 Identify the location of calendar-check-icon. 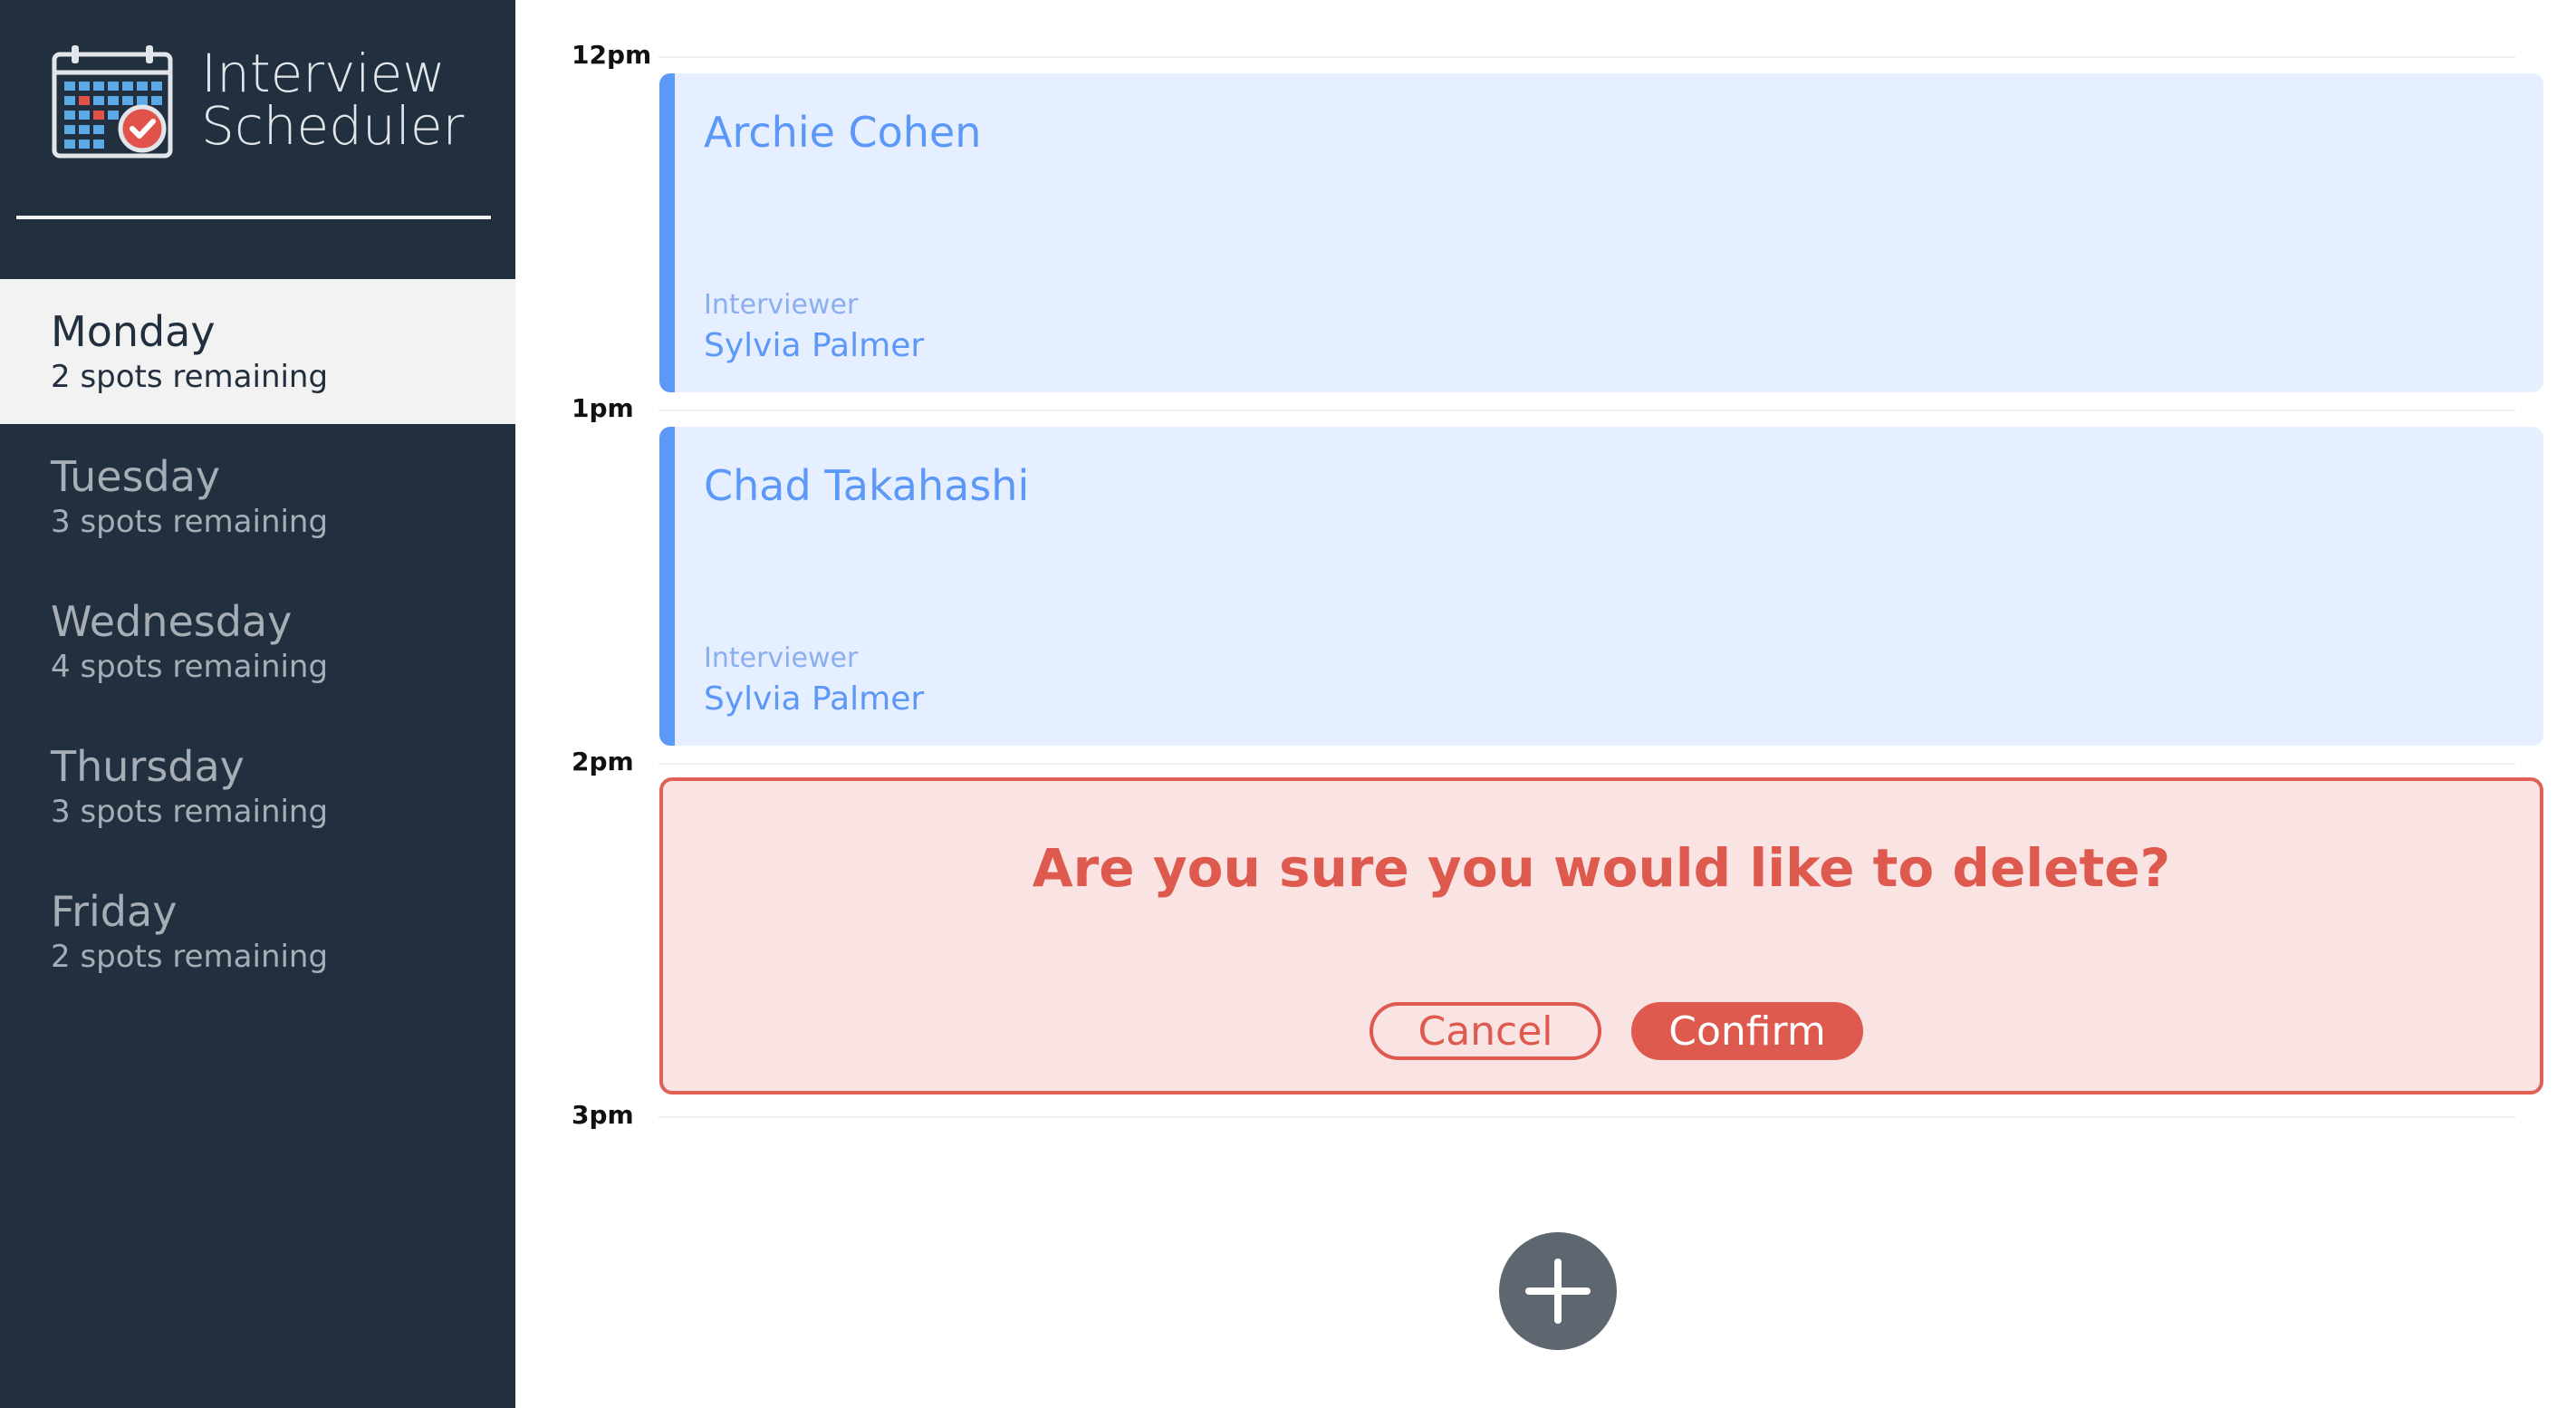
(112, 102).